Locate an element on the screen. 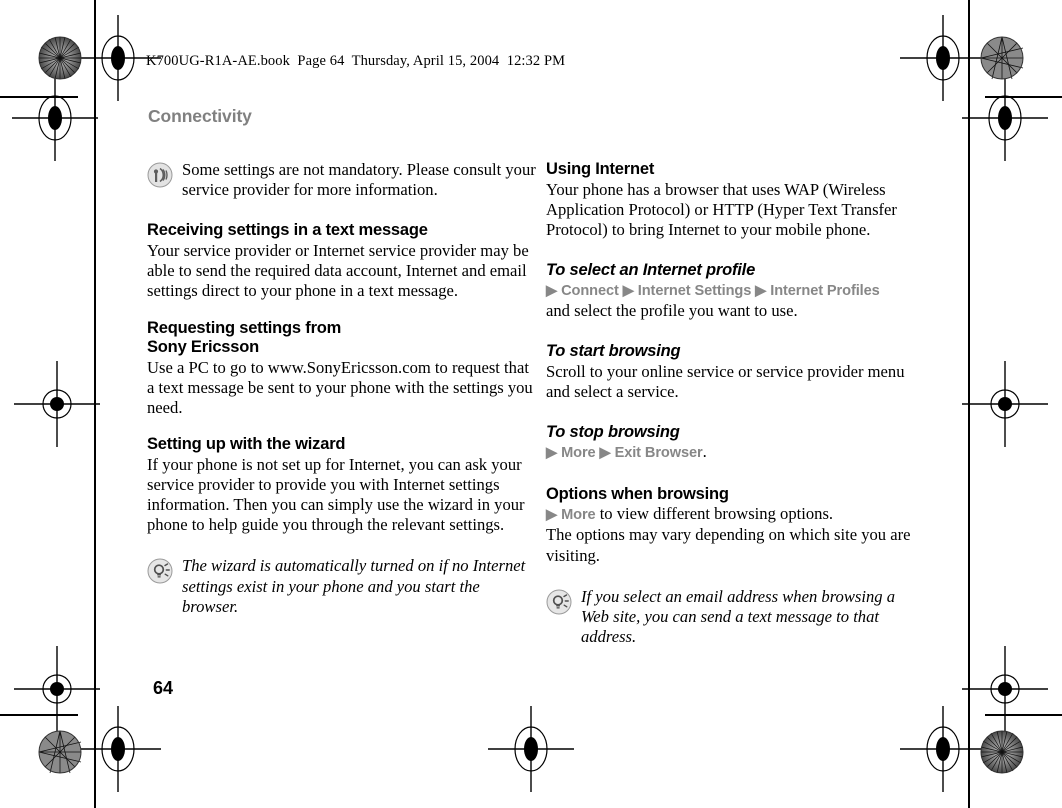  page-number: 64 is located at coordinates (163, 688).